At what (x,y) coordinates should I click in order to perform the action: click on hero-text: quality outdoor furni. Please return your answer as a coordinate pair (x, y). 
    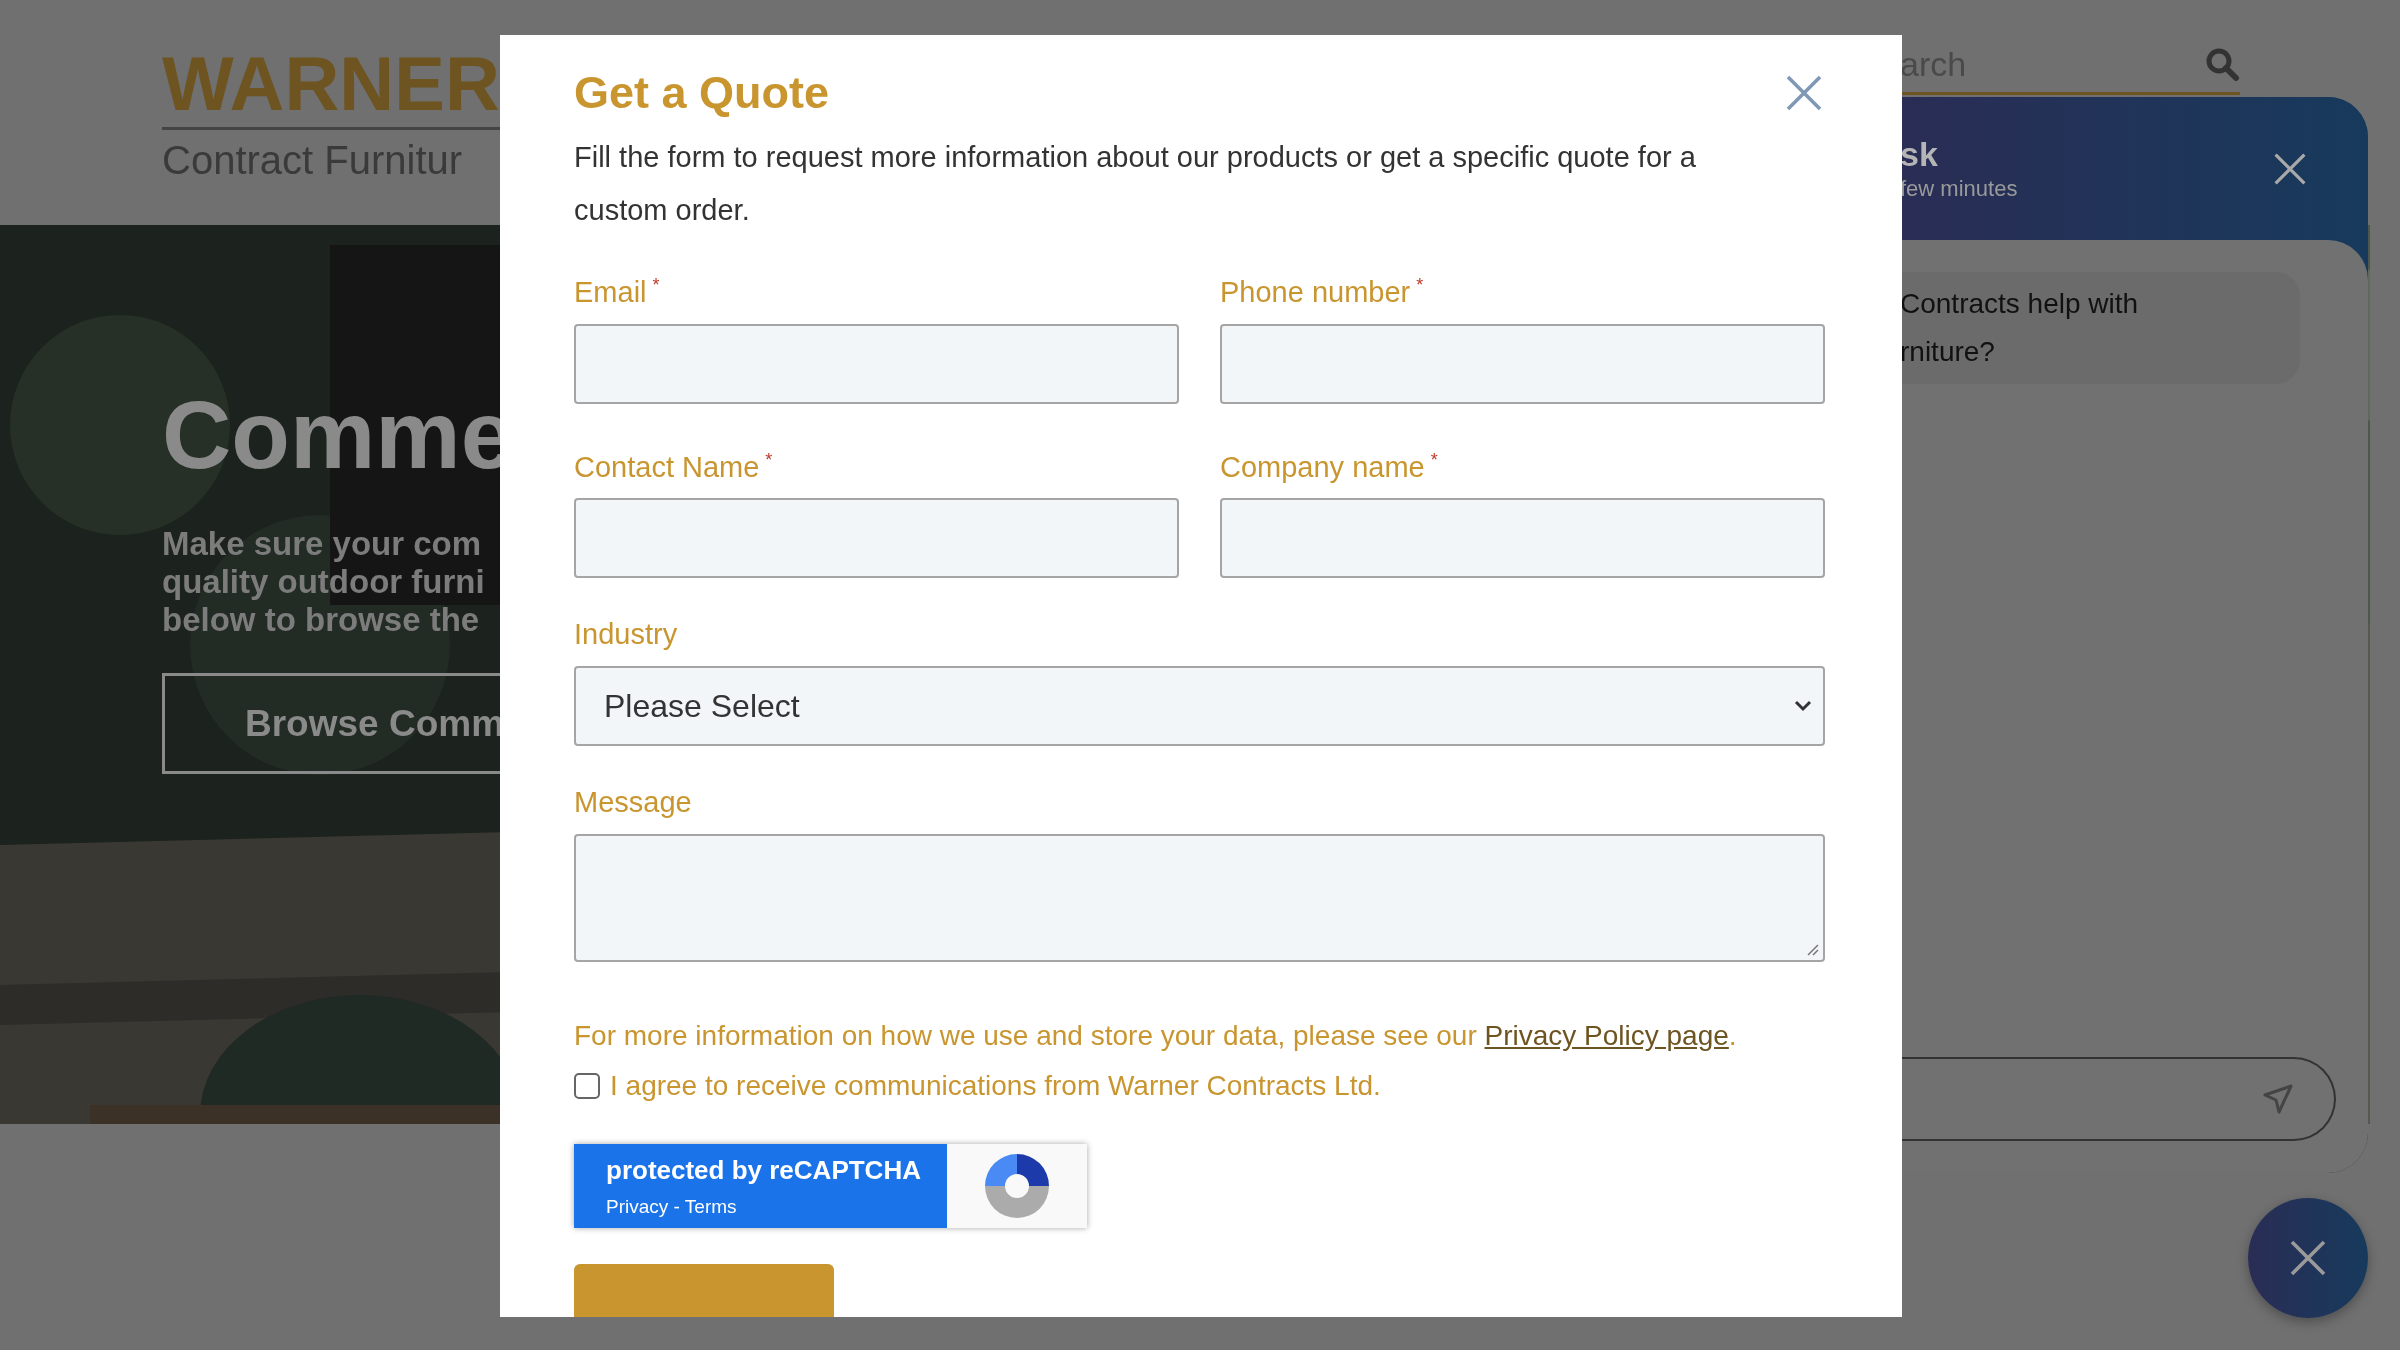
    Looking at the image, I should click on (323, 582).